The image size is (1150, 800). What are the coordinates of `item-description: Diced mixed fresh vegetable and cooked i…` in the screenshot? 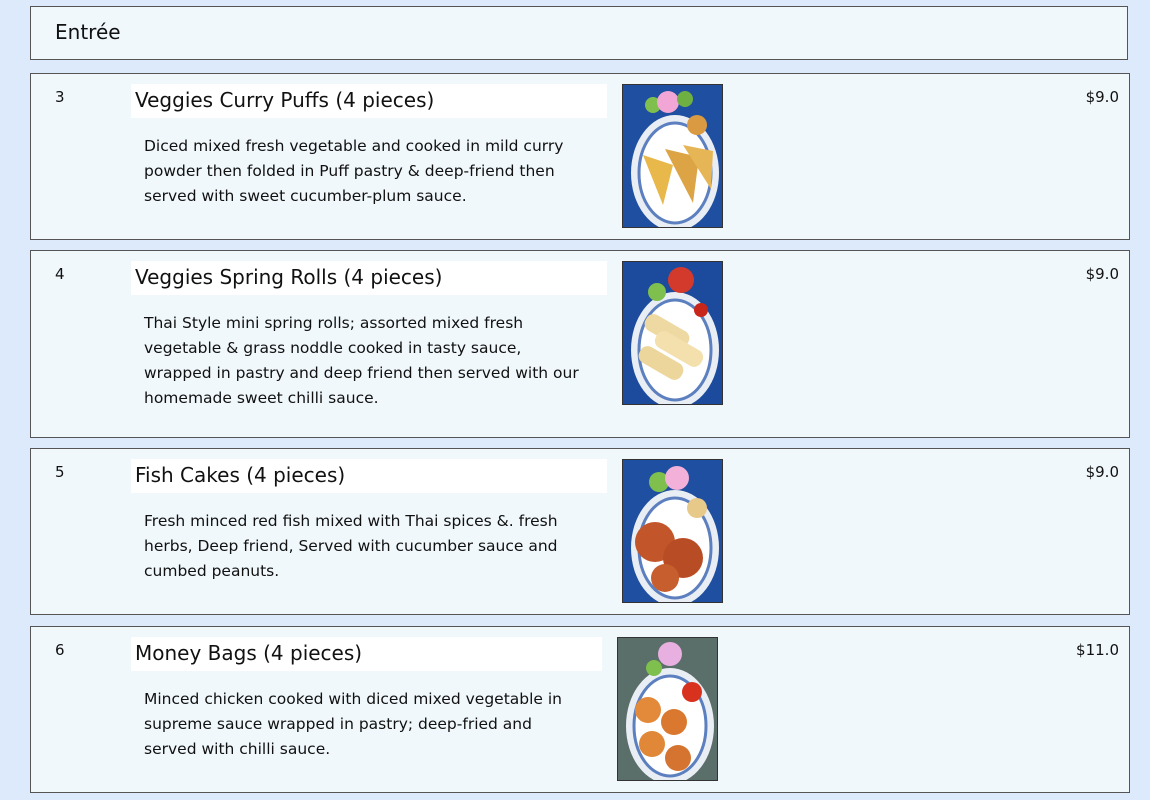 It's located at (354, 171).